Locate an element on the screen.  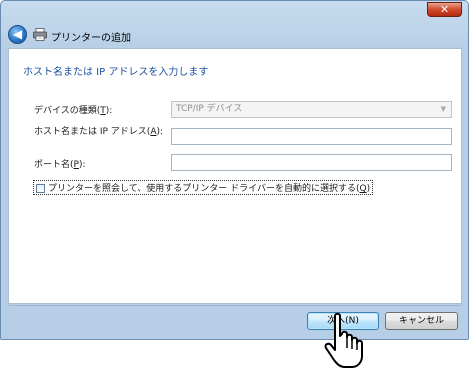
page-heading: ホスト名または IP アドレスを入力します is located at coordinates (116, 72).